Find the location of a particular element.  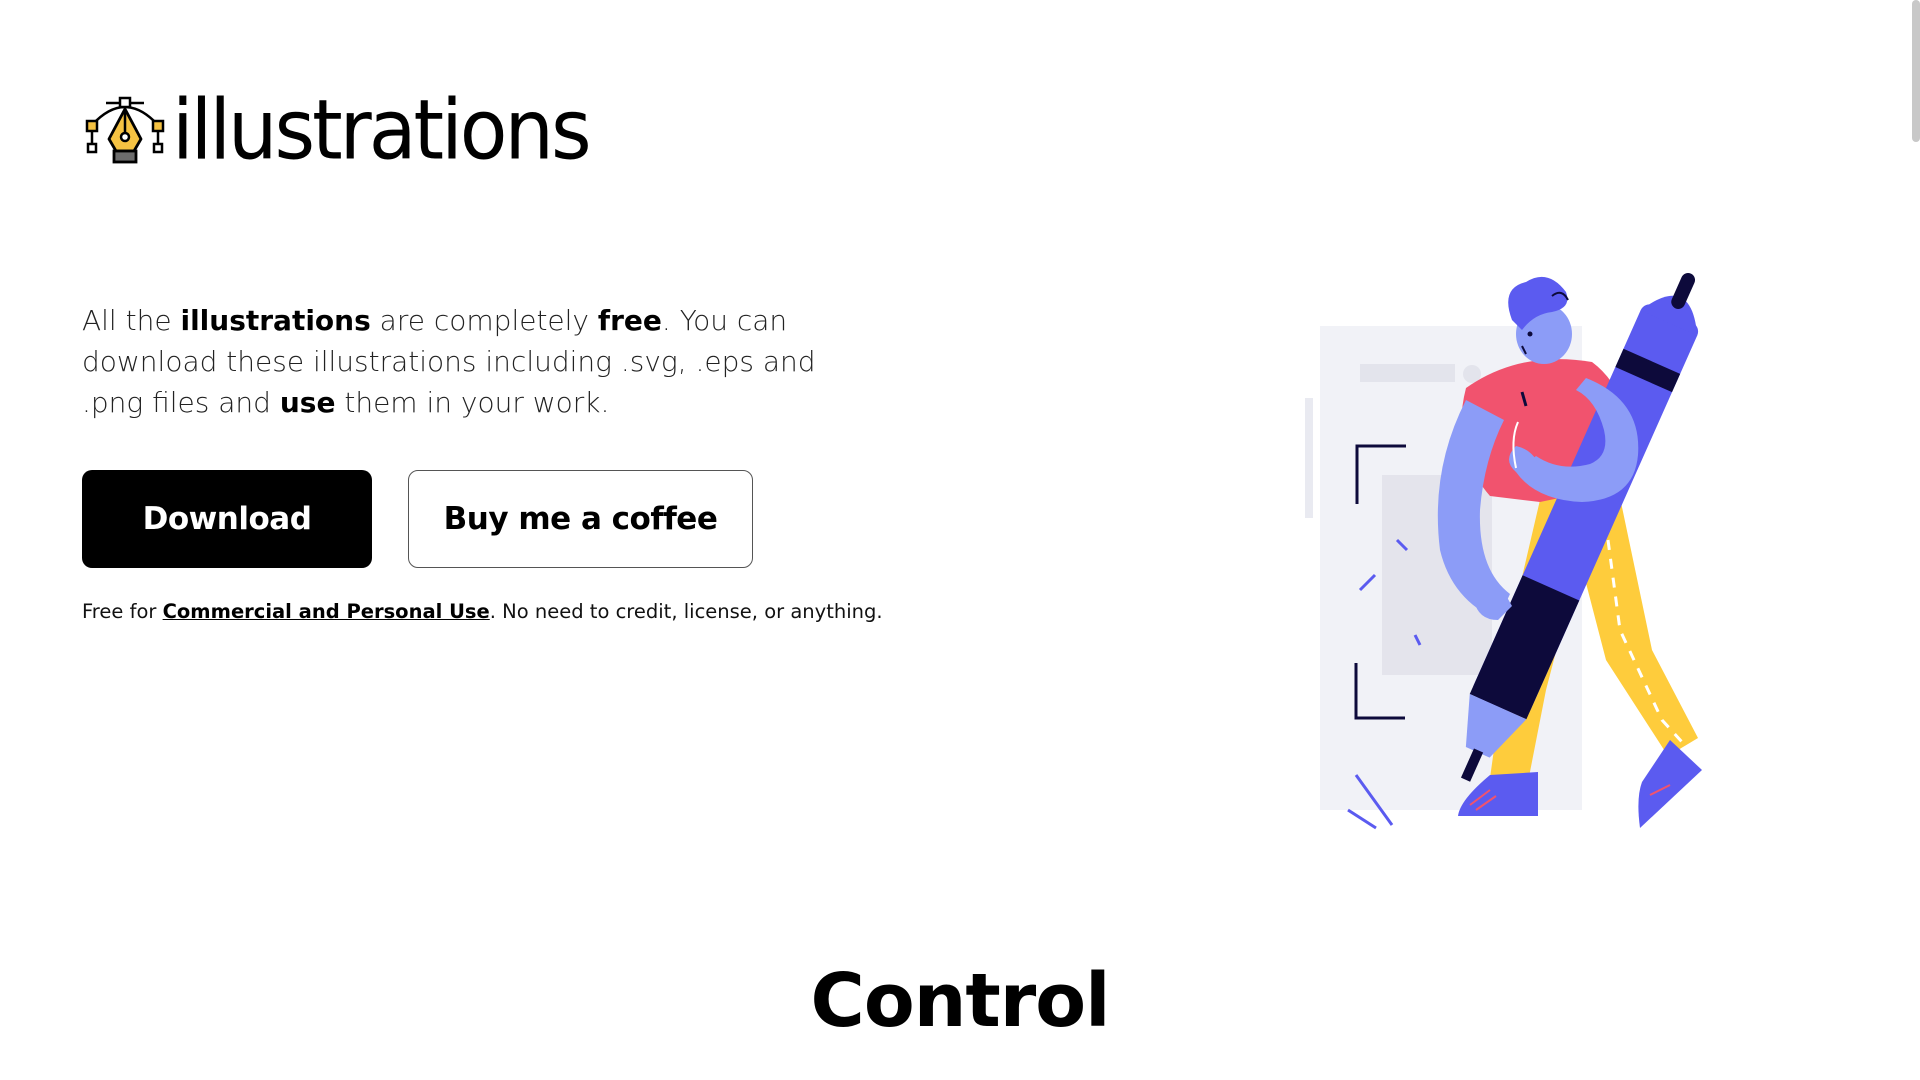

intro-emphasis: use is located at coordinates (307, 402).